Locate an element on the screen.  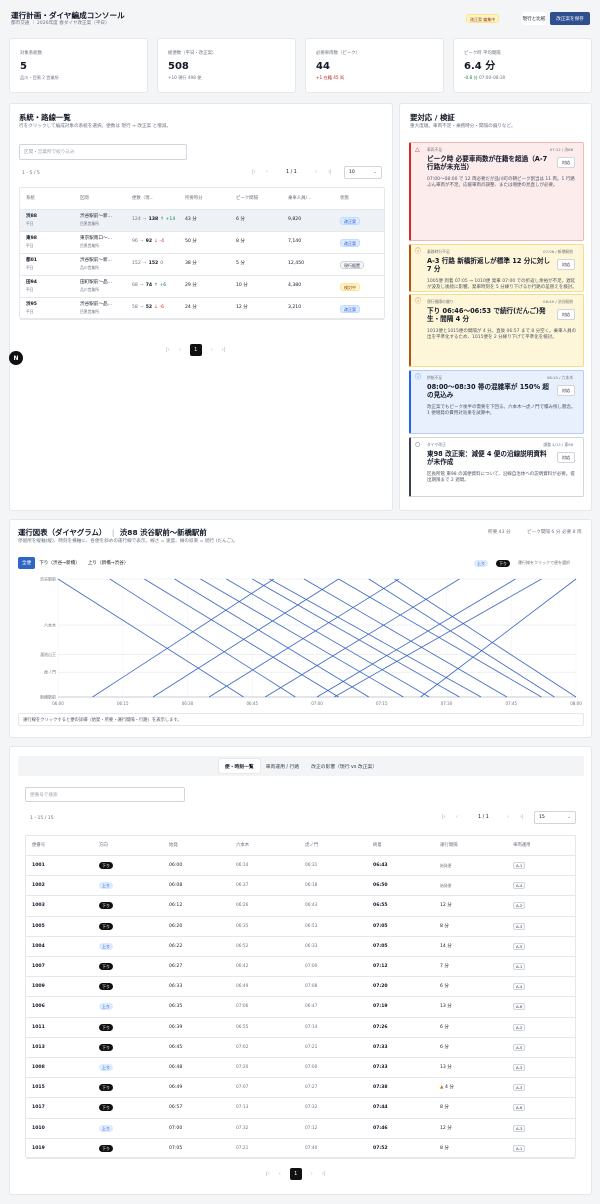
trips-next-page-icon: › is located at coordinates (508, 817).